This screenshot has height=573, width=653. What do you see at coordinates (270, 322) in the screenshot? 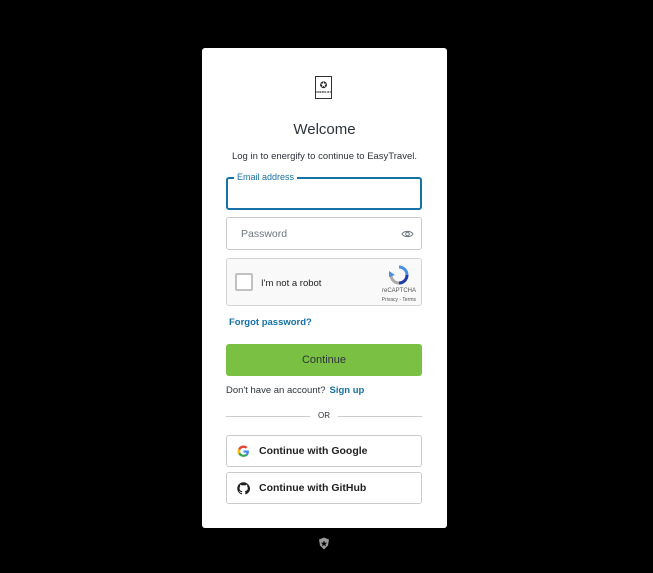
I see `forgot-password-link: Forgot password?` at bounding box center [270, 322].